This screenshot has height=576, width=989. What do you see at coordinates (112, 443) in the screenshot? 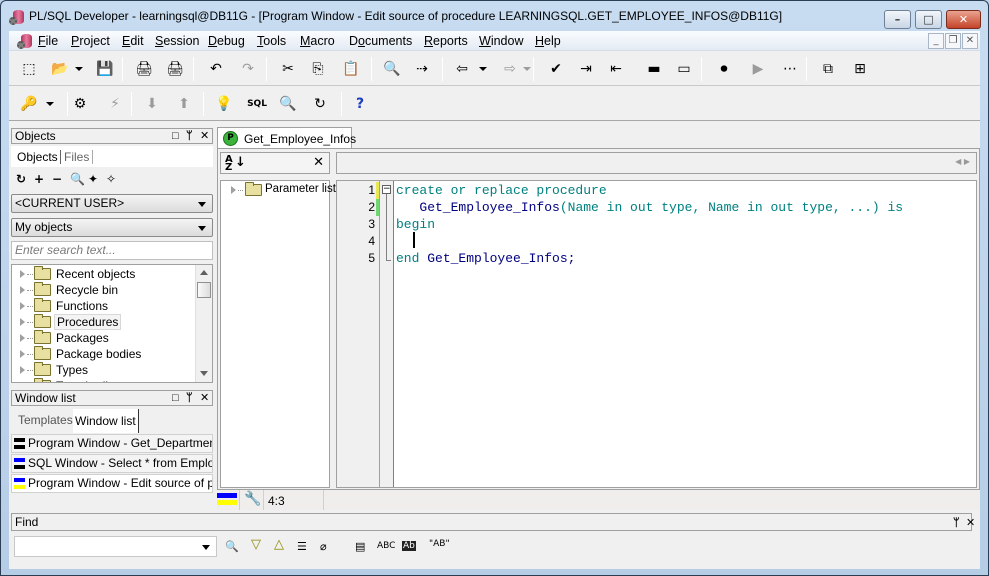
I see `window-list-item: Program Window - Get_Department_Infos` at bounding box center [112, 443].